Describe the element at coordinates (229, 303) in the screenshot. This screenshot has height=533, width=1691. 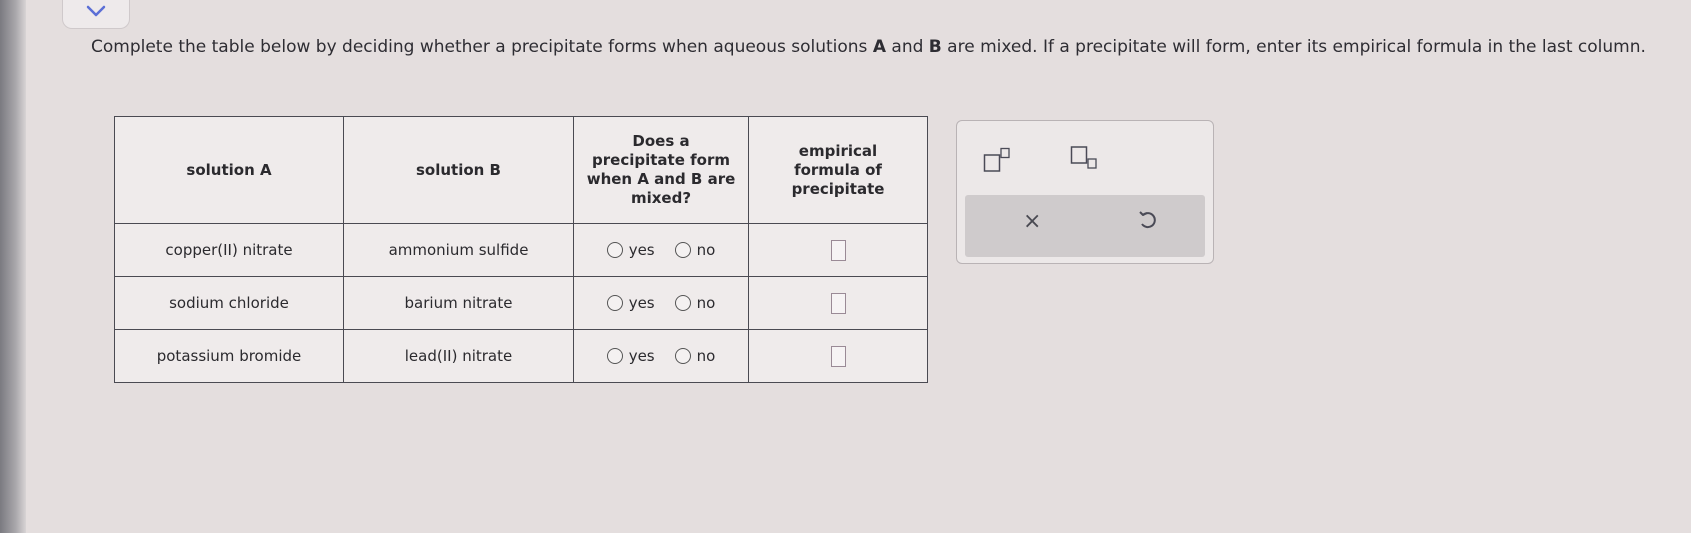
I see `solution-a-cell: sodium chloride` at that location.